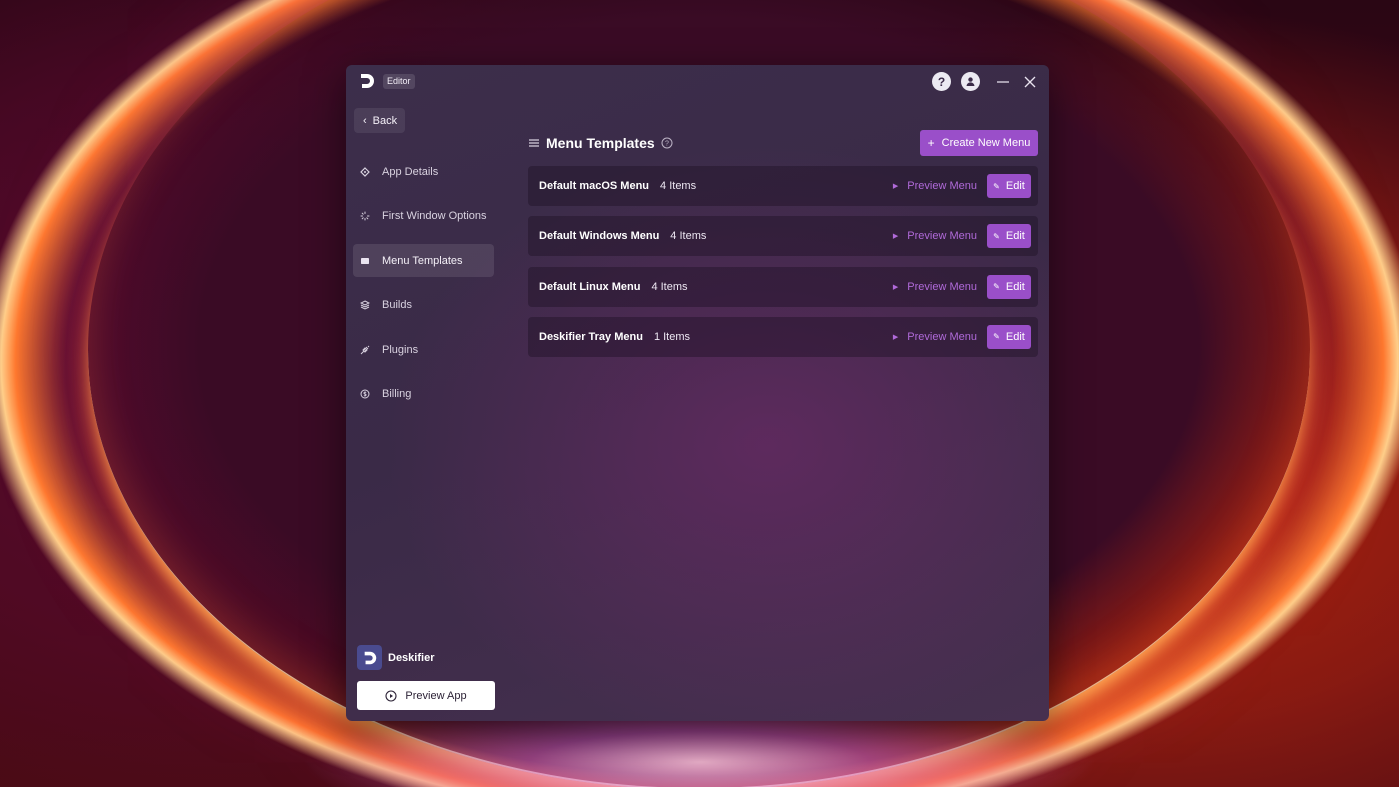 The width and height of the screenshot is (1399, 787). Describe the element at coordinates (423, 349) in the screenshot. I see `sidebar-item-plugins: Plugins` at that location.